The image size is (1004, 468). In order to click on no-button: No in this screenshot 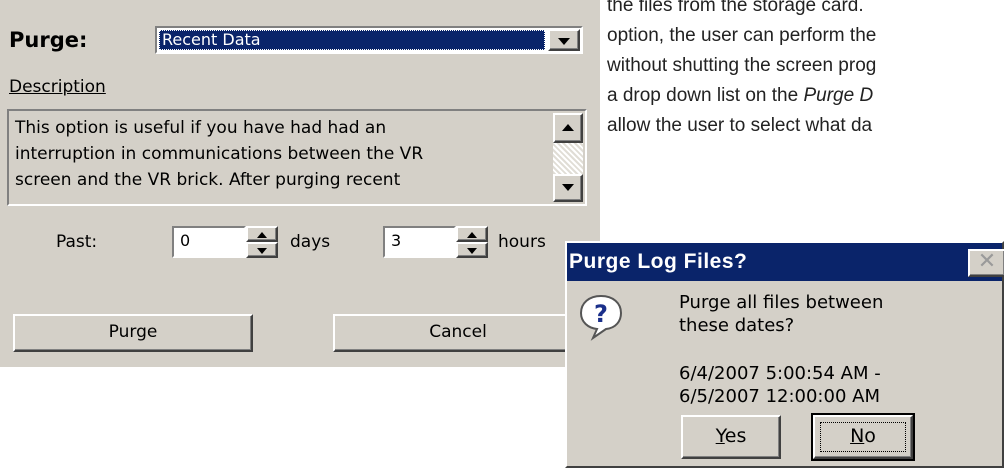, I will do `click(863, 437)`.